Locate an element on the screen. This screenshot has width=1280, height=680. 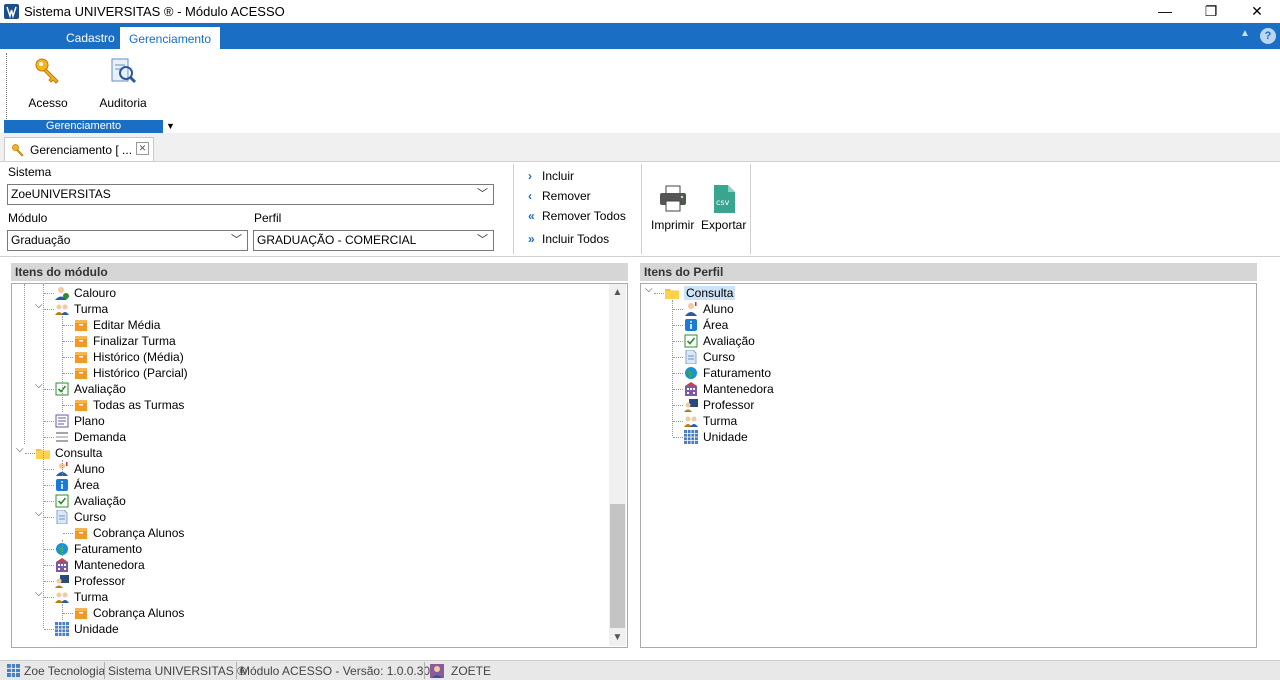
scroll-down-icon: ▼ is located at coordinates (617, 637).